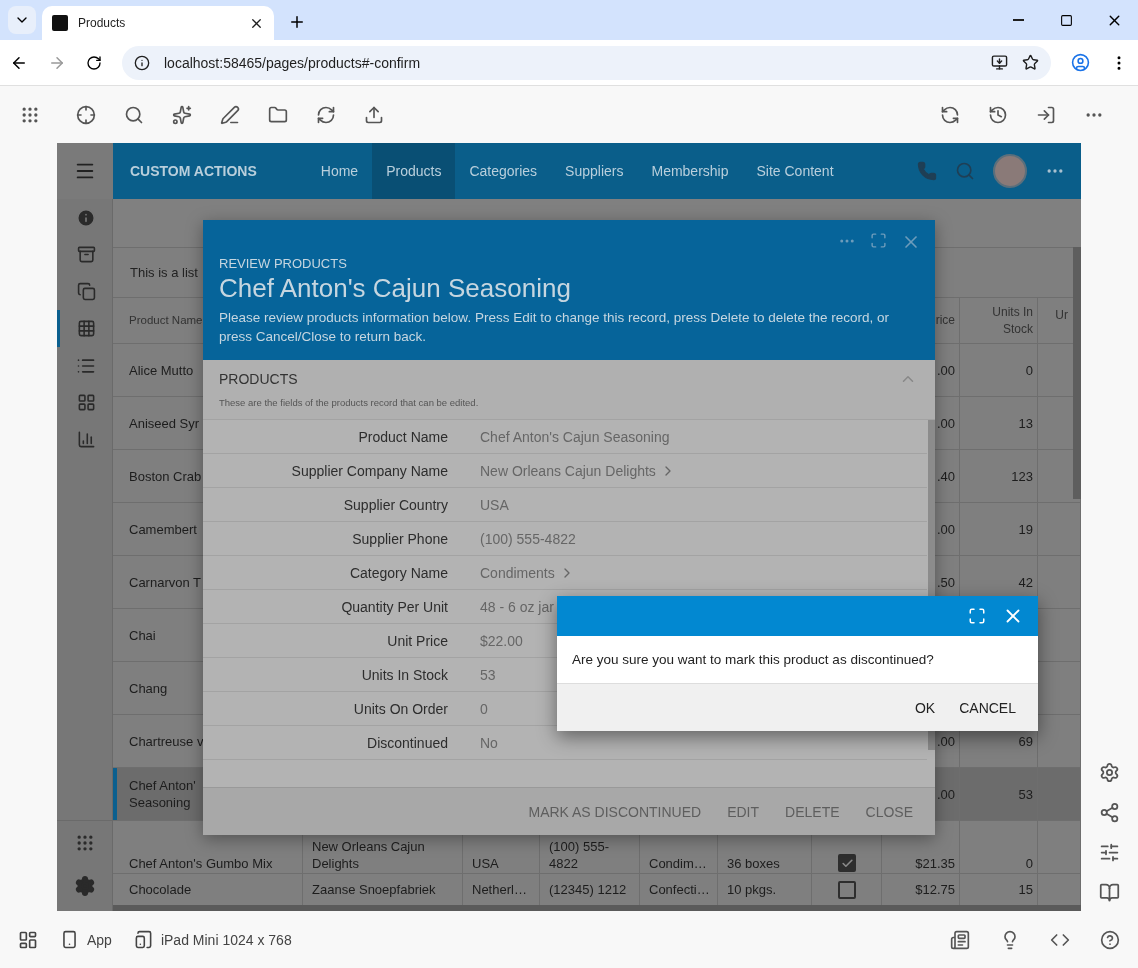  What do you see at coordinates (950, 114) in the screenshot?
I see `refresh-icon` at bounding box center [950, 114].